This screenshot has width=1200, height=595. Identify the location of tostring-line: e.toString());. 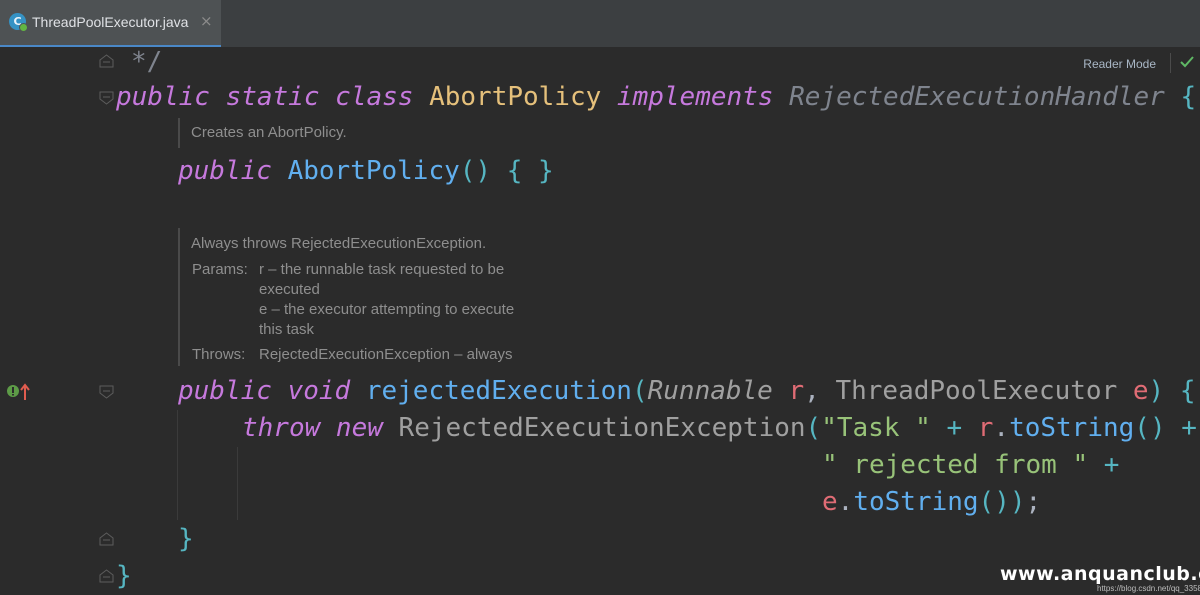
(932, 502).